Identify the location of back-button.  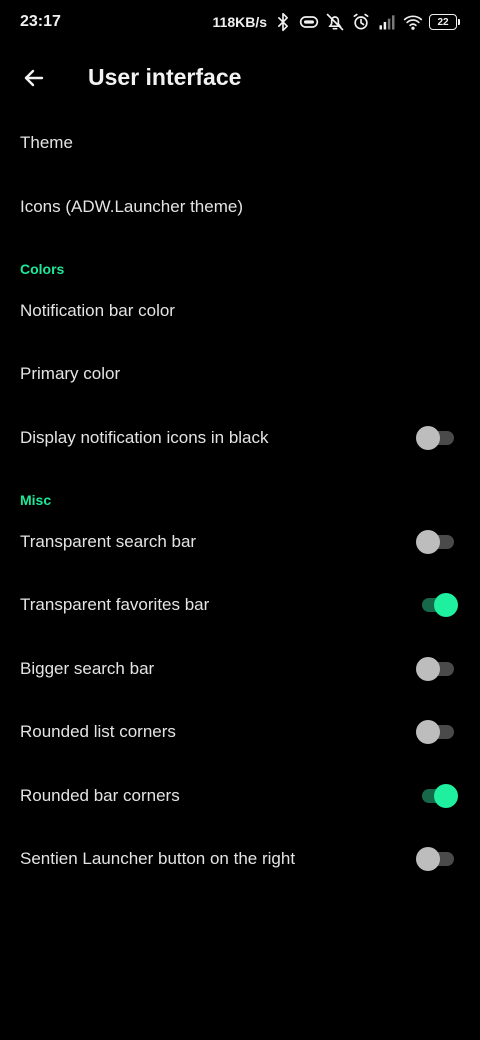
(34, 78).